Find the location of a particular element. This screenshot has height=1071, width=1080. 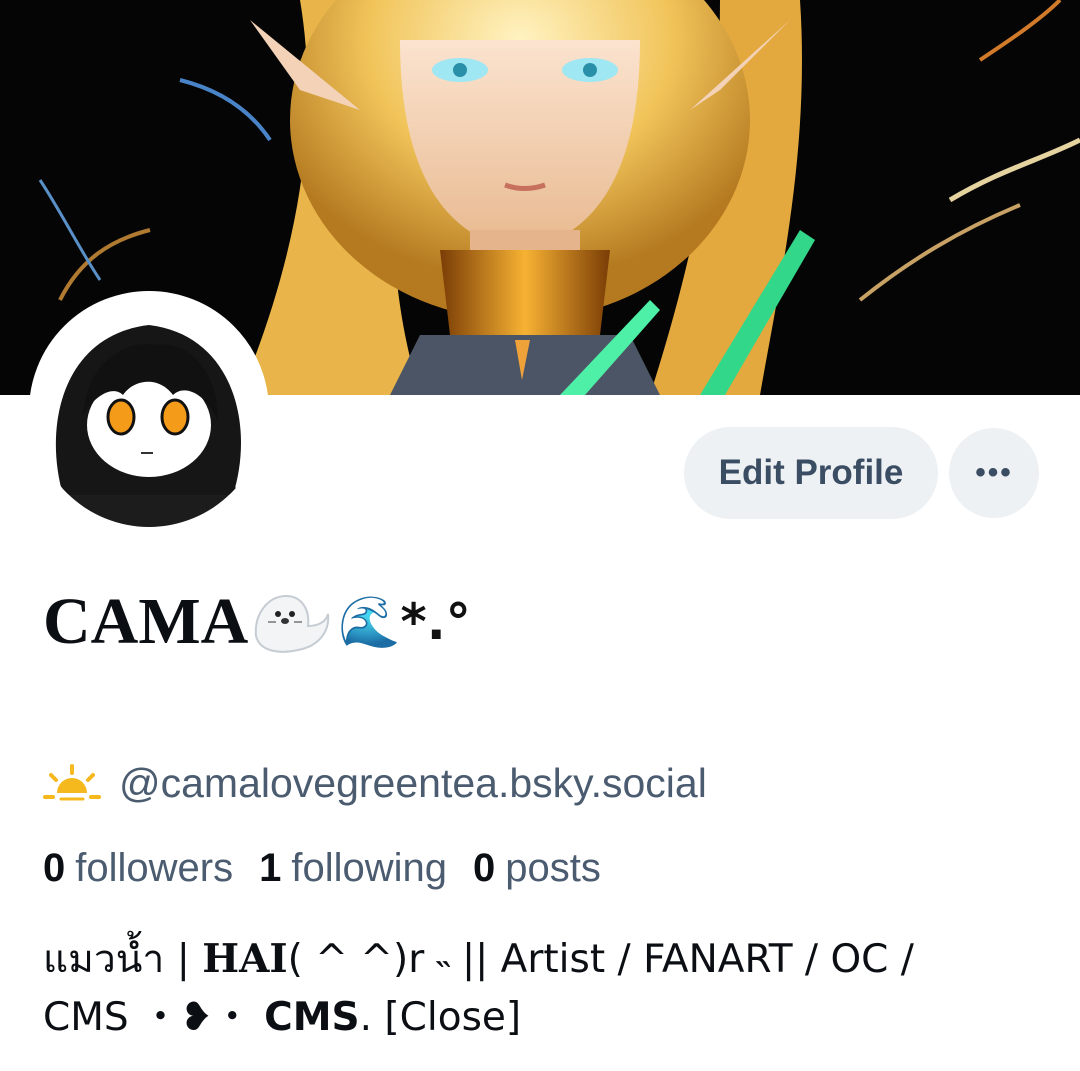

display-name-text: CAMA is located at coordinates (146, 621).